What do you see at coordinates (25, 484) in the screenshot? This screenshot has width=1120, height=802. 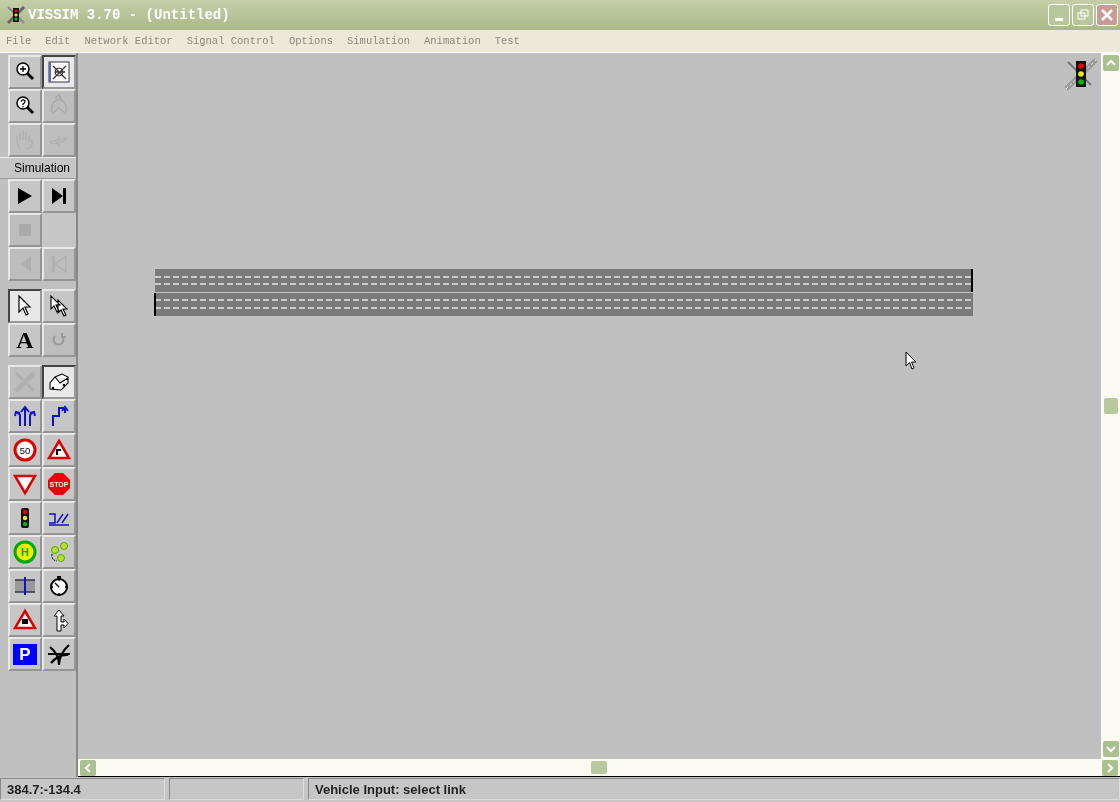 I see `yield-sign-icon` at bounding box center [25, 484].